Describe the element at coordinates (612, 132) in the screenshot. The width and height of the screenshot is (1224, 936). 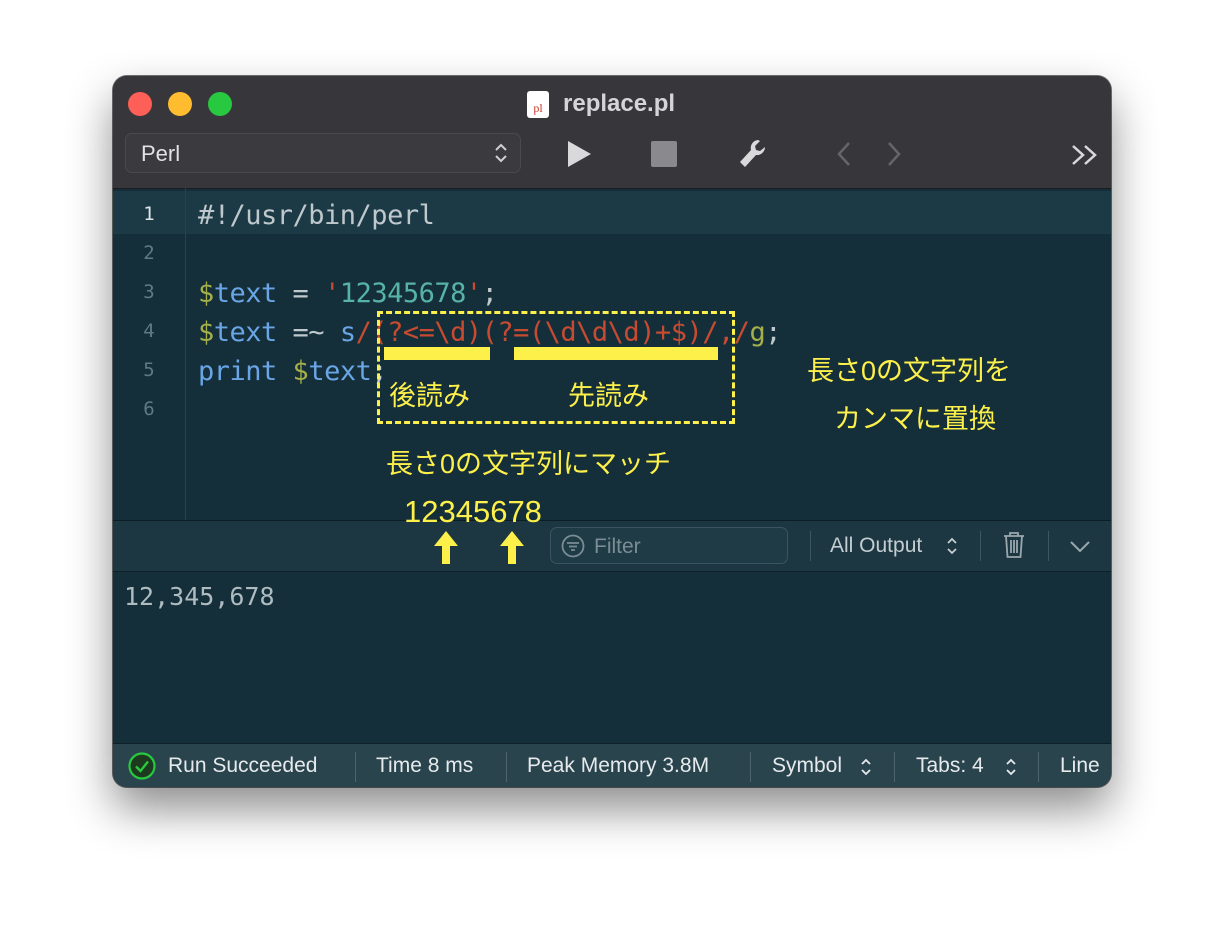
I see `titlebar: pl replace.pl Perl` at that location.